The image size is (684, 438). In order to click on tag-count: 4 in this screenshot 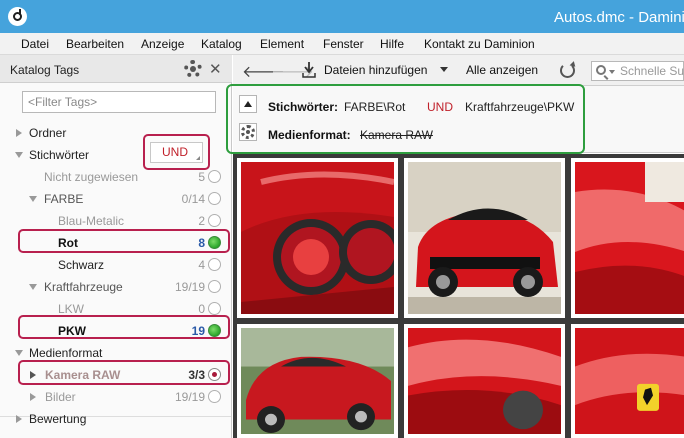, I will do `click(201, 265)`.